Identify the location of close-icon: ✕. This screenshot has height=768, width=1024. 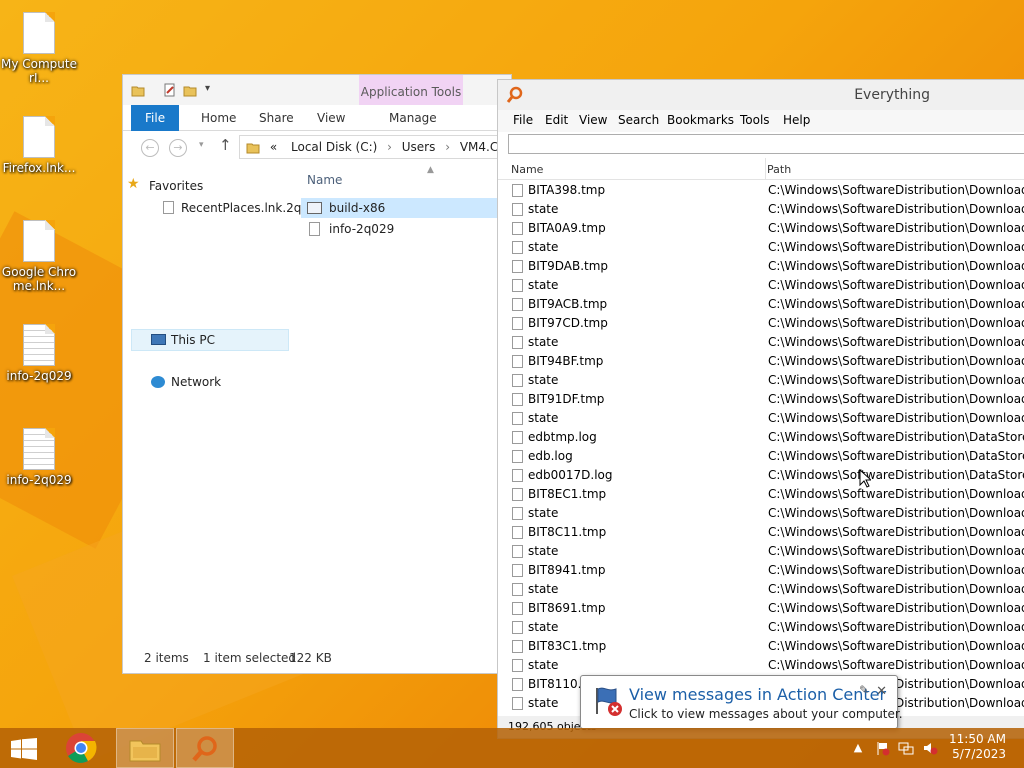
(881, 691).